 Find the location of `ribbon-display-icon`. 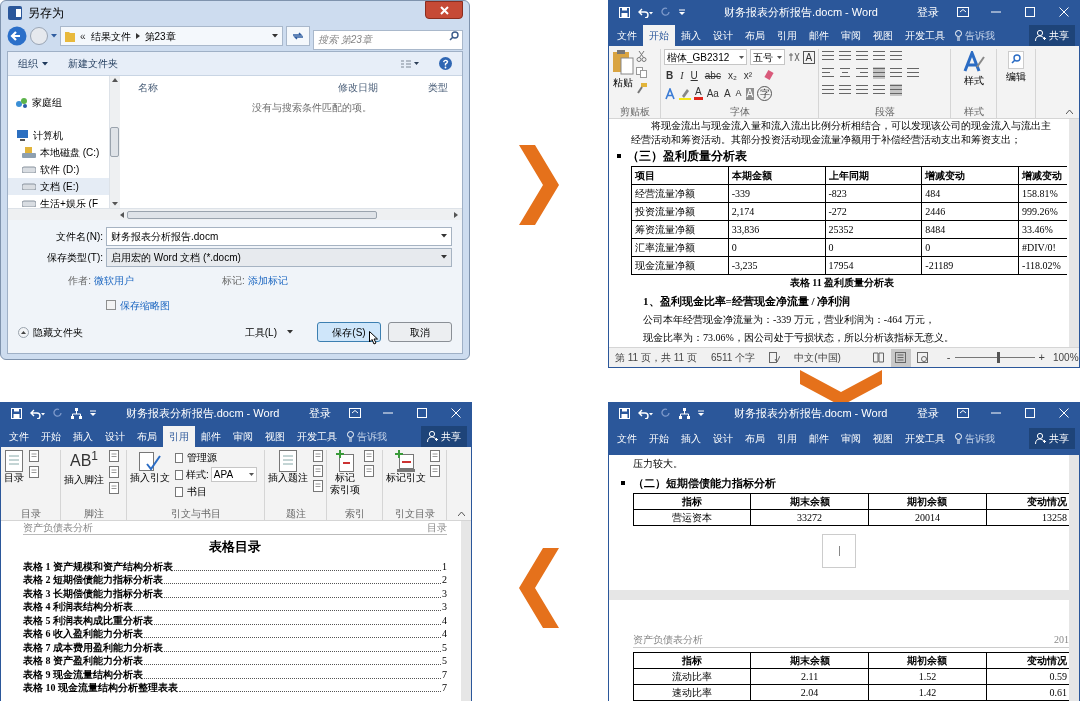

ribbon-display-icon is located at coordinates (355, 413).